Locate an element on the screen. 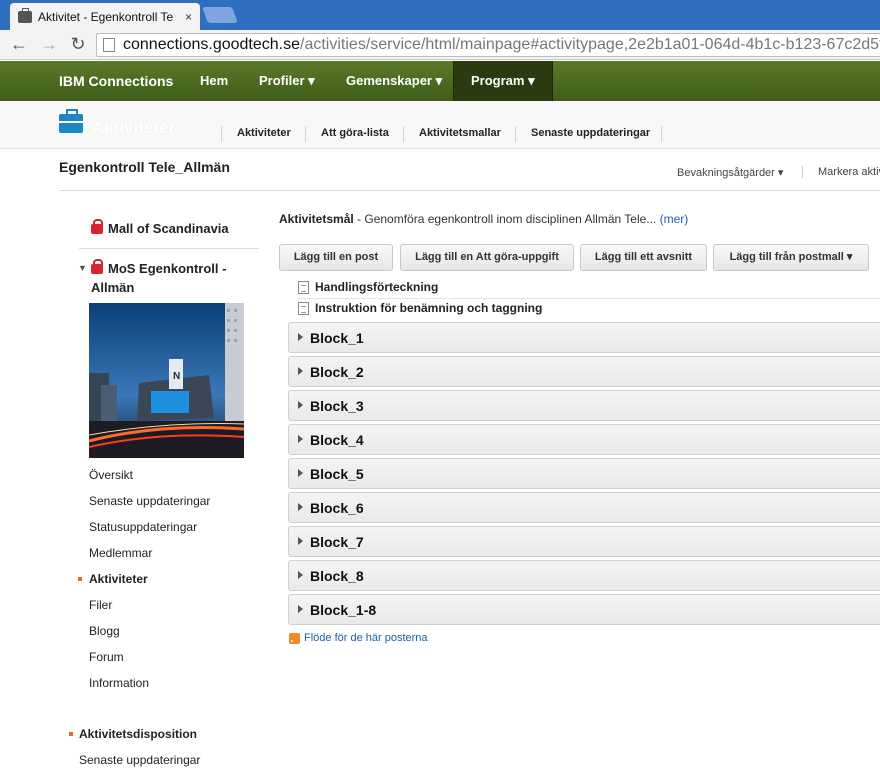  add-entry-button: Lägg till en post is located at coordinates (336, 257).